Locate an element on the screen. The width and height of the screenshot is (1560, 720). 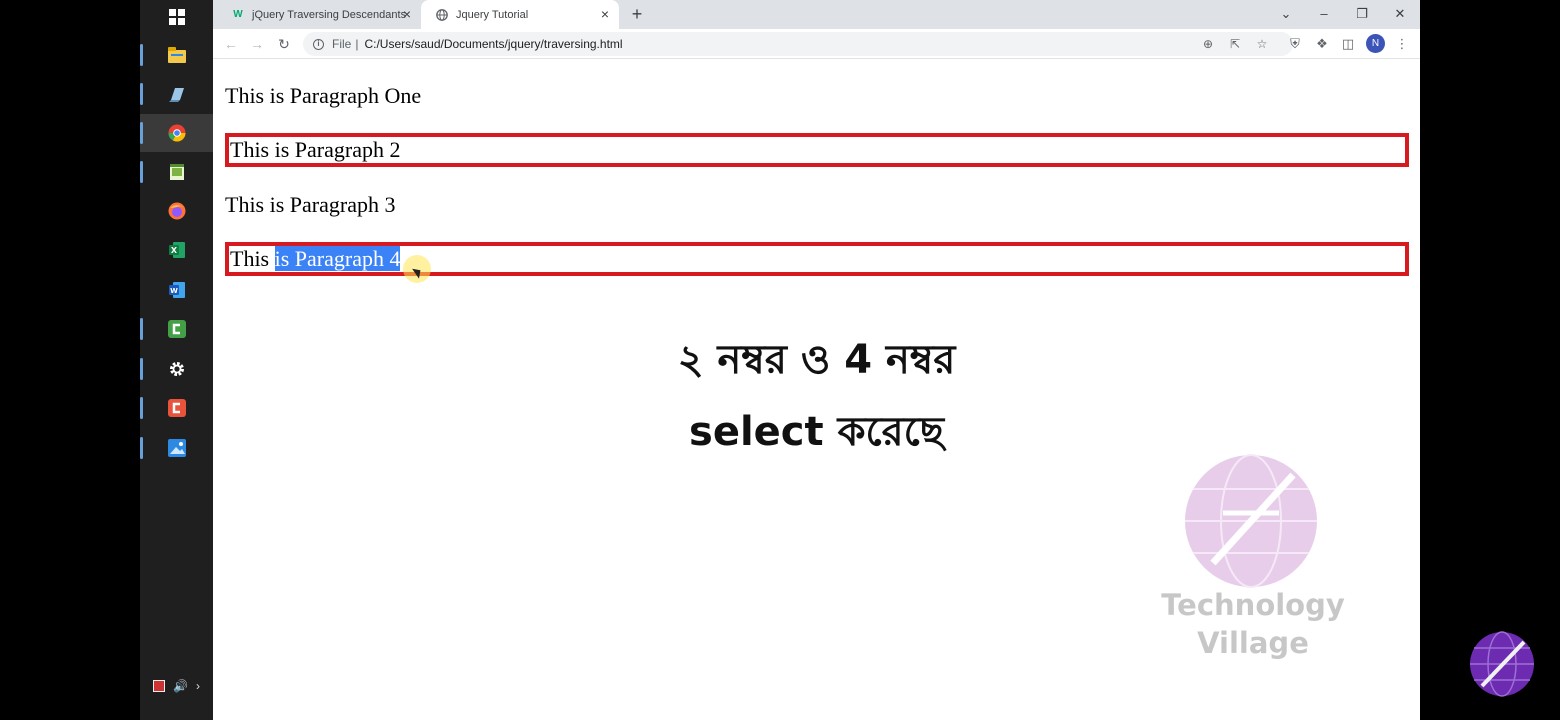
firefox-icon is located at coordinates (176, 211).